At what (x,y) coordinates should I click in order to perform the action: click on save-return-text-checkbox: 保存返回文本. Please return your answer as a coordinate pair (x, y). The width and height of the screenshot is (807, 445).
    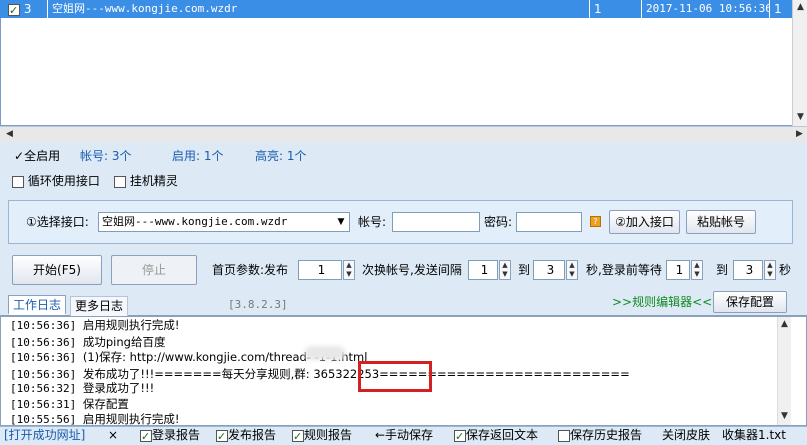
    Looking at the image, I should click on (496, 436).